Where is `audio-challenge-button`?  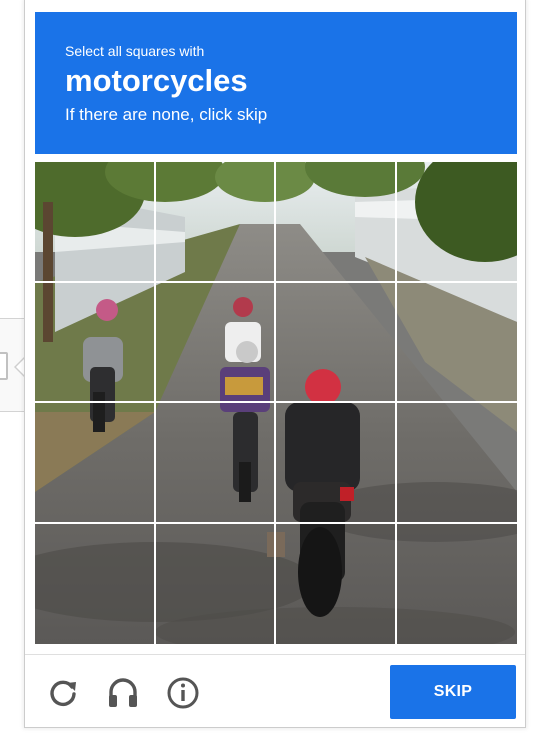
audio-challenge-button is located at coordinates (123, 693).